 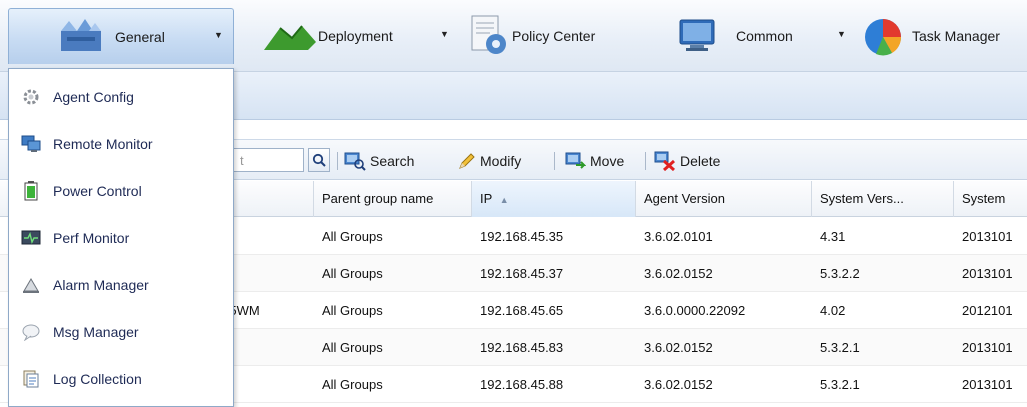 What do you see at coordinates (695, 310) in the screenshot?
I see `cell-agent-version: 3.6.0.0000.22092` at bounding box center [695, 310].